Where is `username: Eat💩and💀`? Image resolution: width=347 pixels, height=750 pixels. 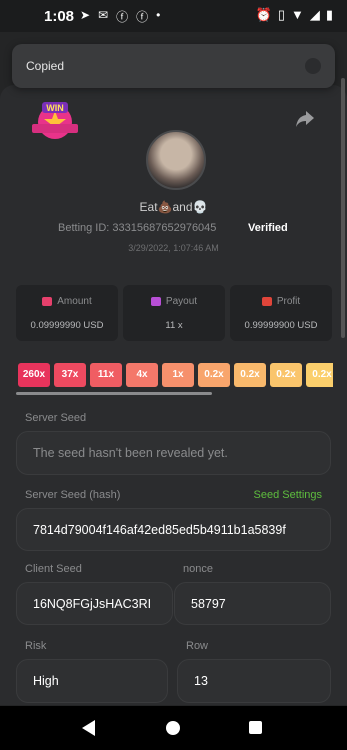
username: Eat💩and💀 is located at coordinates (173, 207).